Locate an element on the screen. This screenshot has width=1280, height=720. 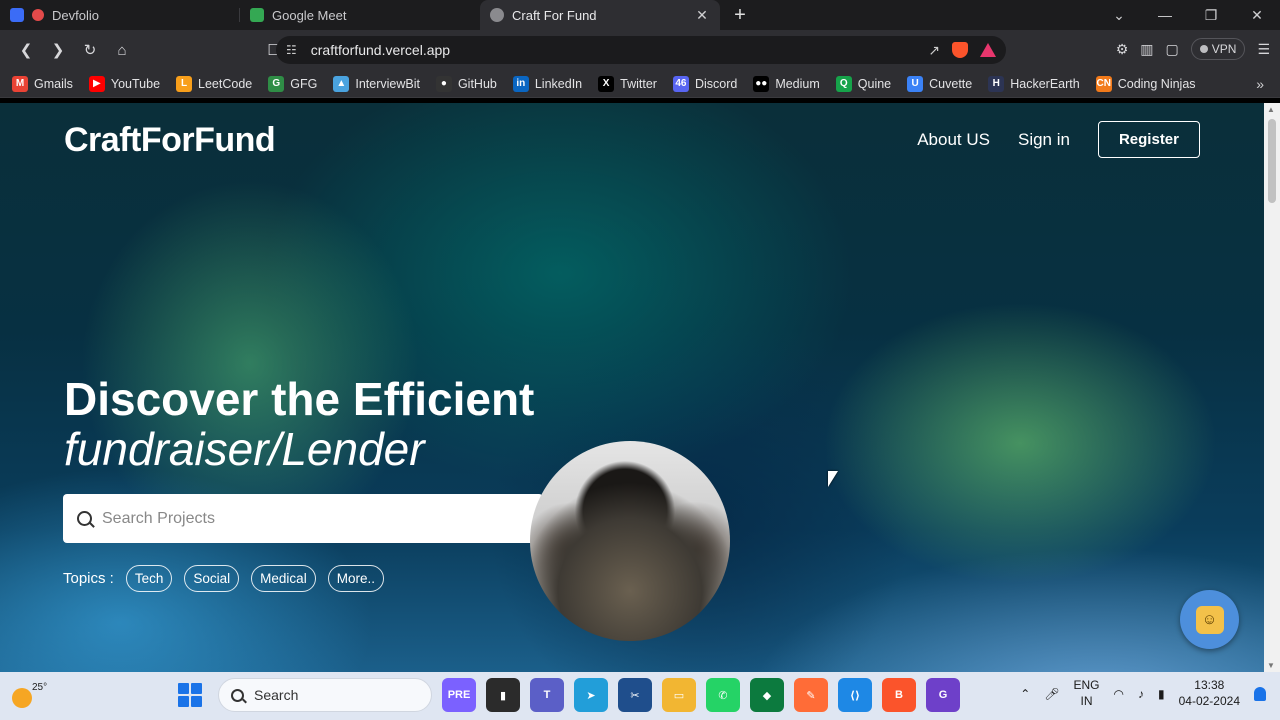
volume-icon: ♪ is located at coordinates (1141, 694).